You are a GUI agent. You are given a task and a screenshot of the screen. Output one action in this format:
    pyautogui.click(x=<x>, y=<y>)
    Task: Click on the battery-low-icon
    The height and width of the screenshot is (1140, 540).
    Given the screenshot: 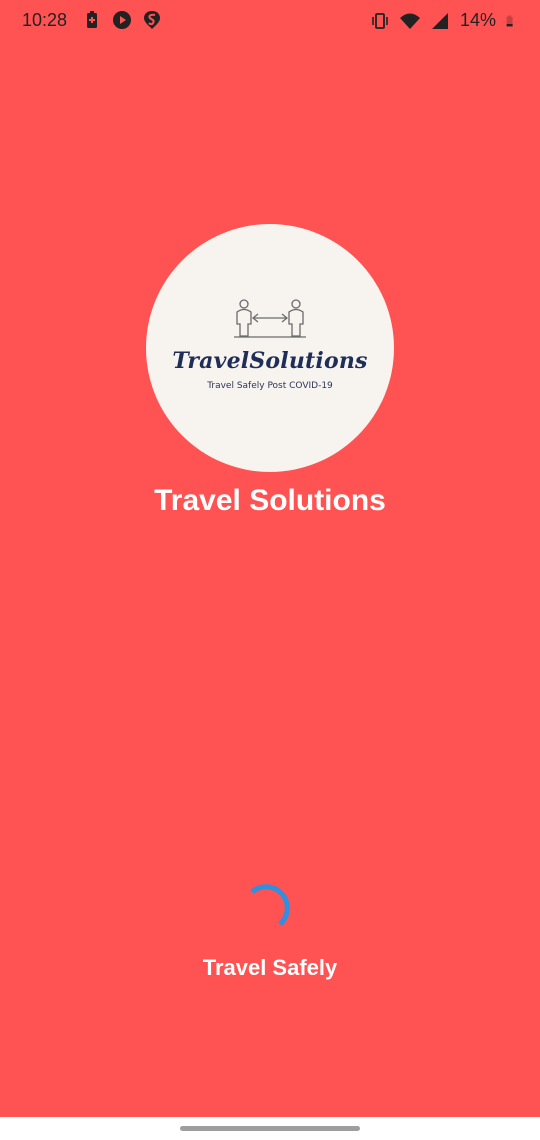 What is the action you would take?
    pyautogui.click(x=509, y=20)
    